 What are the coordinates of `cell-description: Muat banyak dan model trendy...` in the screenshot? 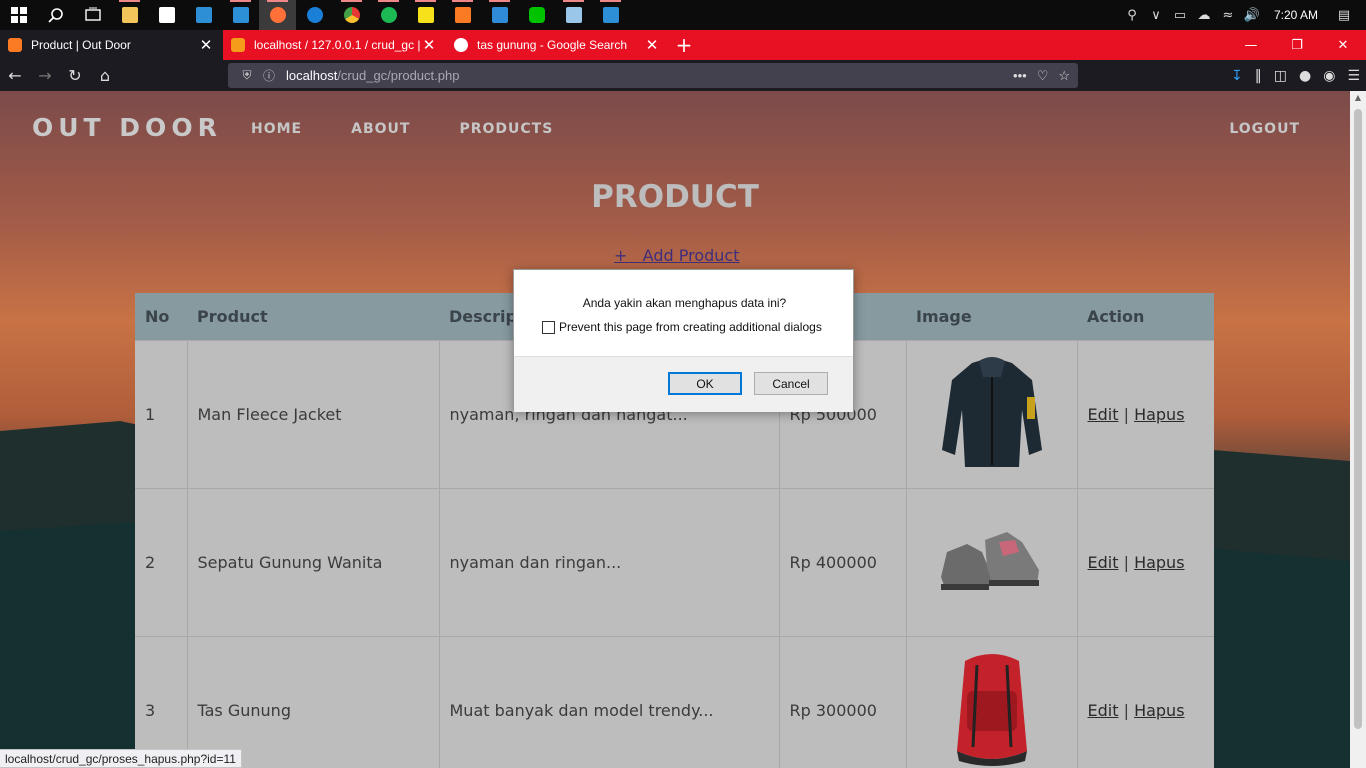 It's located at (608, 701).